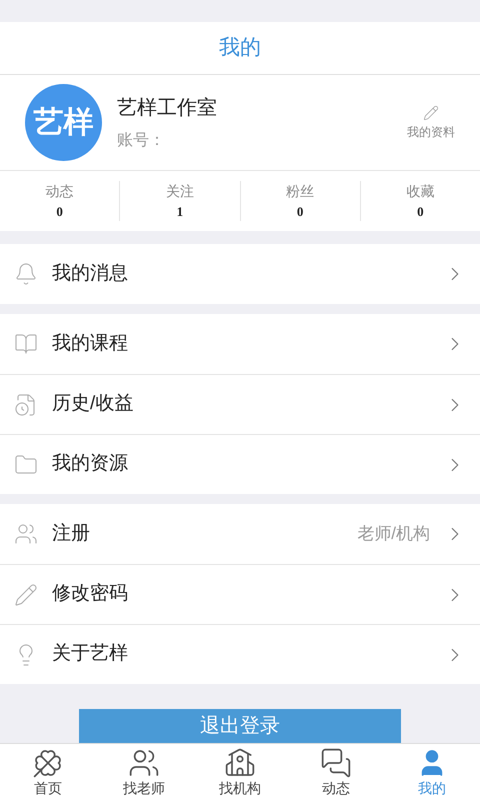 Image resolution: width=480 pixels, height=800 pixels. What do you see at coordinates (48, 763) in the screenshot?
I see `clover-icon` at bounding box center [48, 763].